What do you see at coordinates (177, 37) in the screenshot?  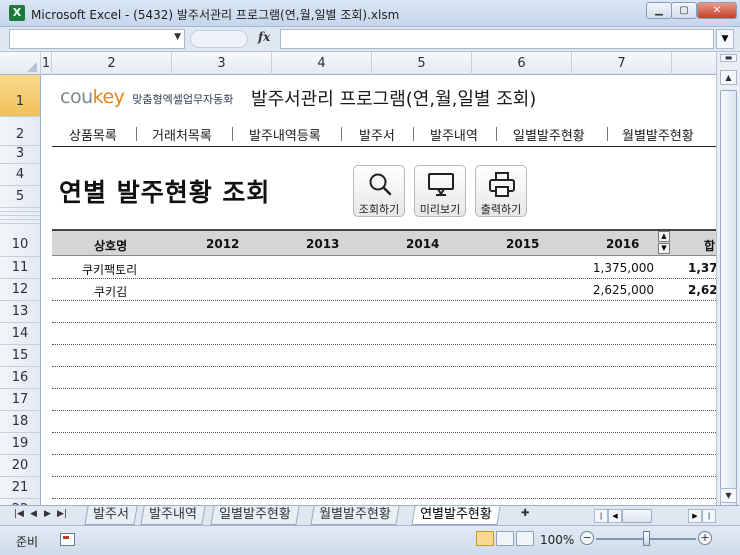 I see `chevron-down-icon: ▼` at bounding box center [177, 37].